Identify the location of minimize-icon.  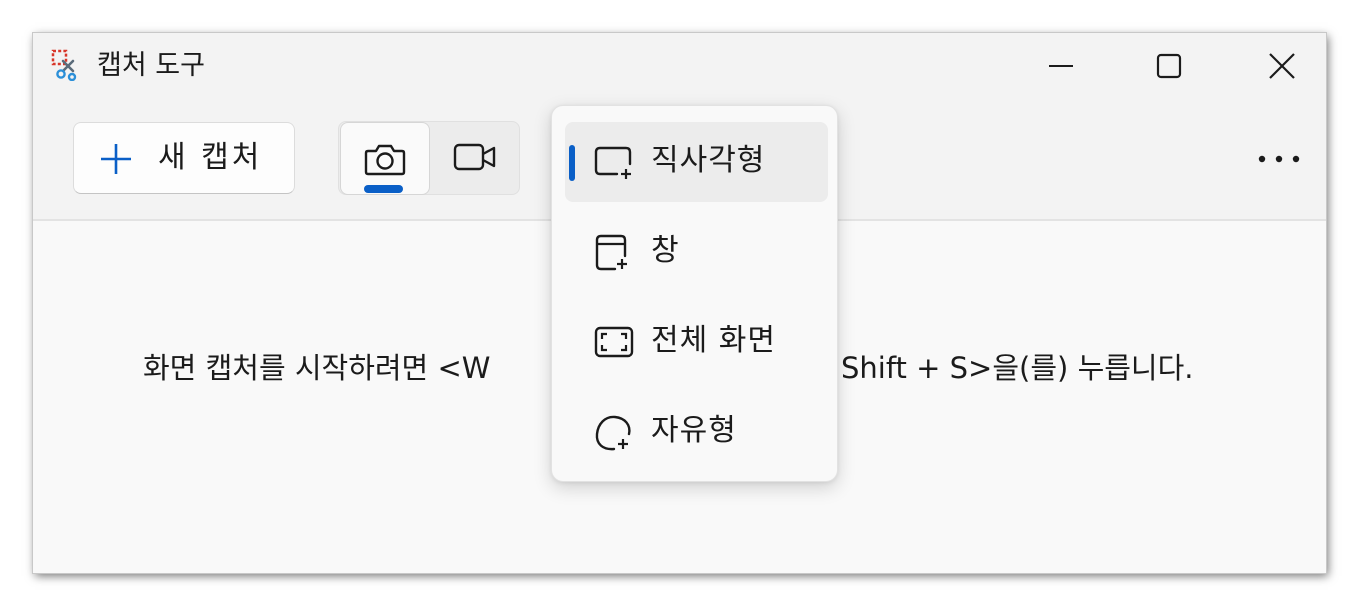
(1061, 66).